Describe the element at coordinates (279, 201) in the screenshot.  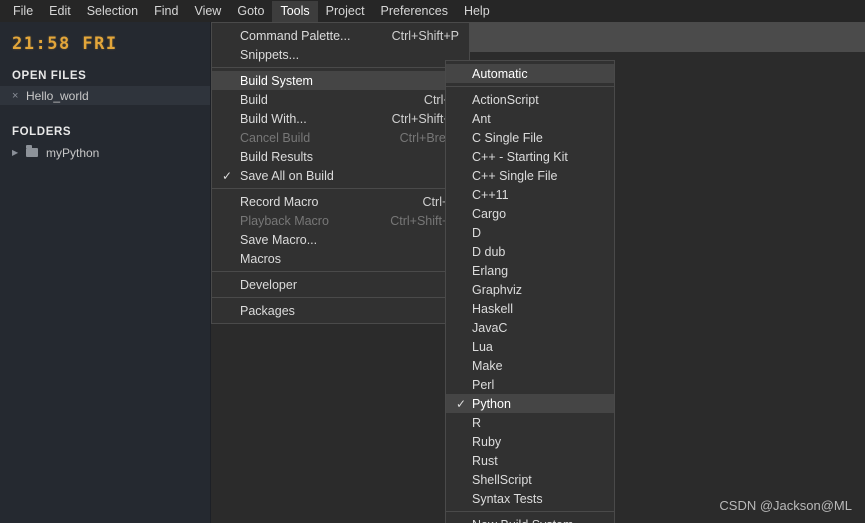
I see `menu-item-label: Record Macro` at that location.